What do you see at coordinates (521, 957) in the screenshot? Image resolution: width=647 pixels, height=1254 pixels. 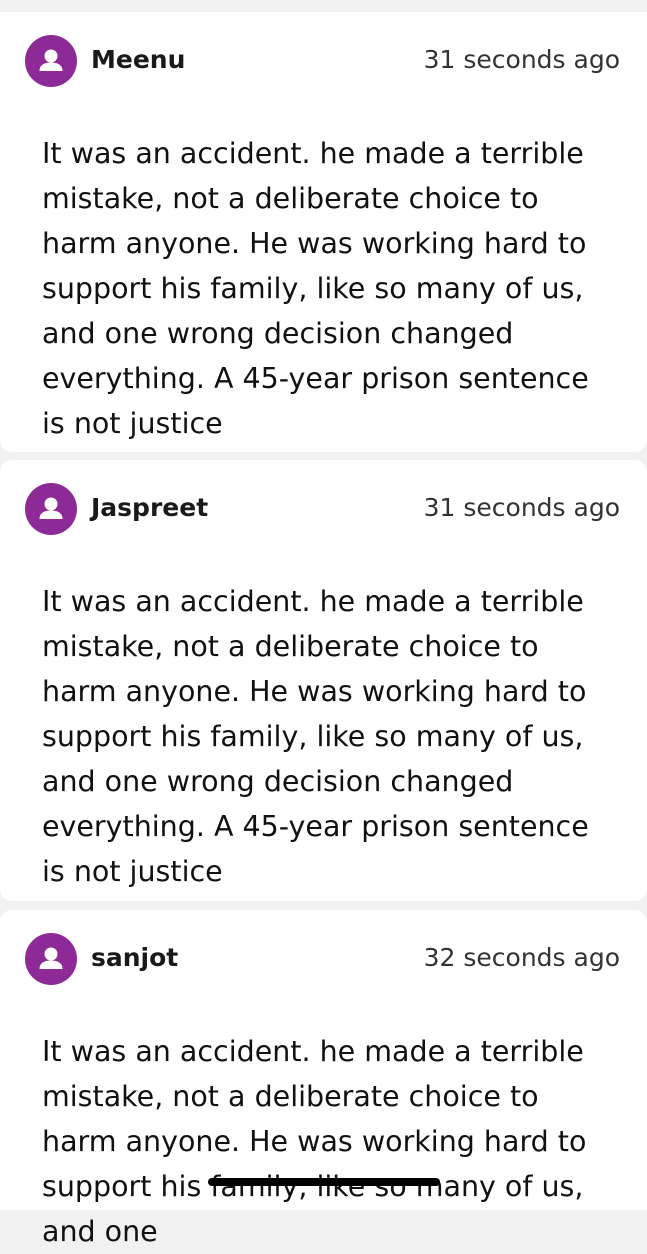 I see `comment-timestamp: 32 seconds ago` at bounding box center [521, 957].